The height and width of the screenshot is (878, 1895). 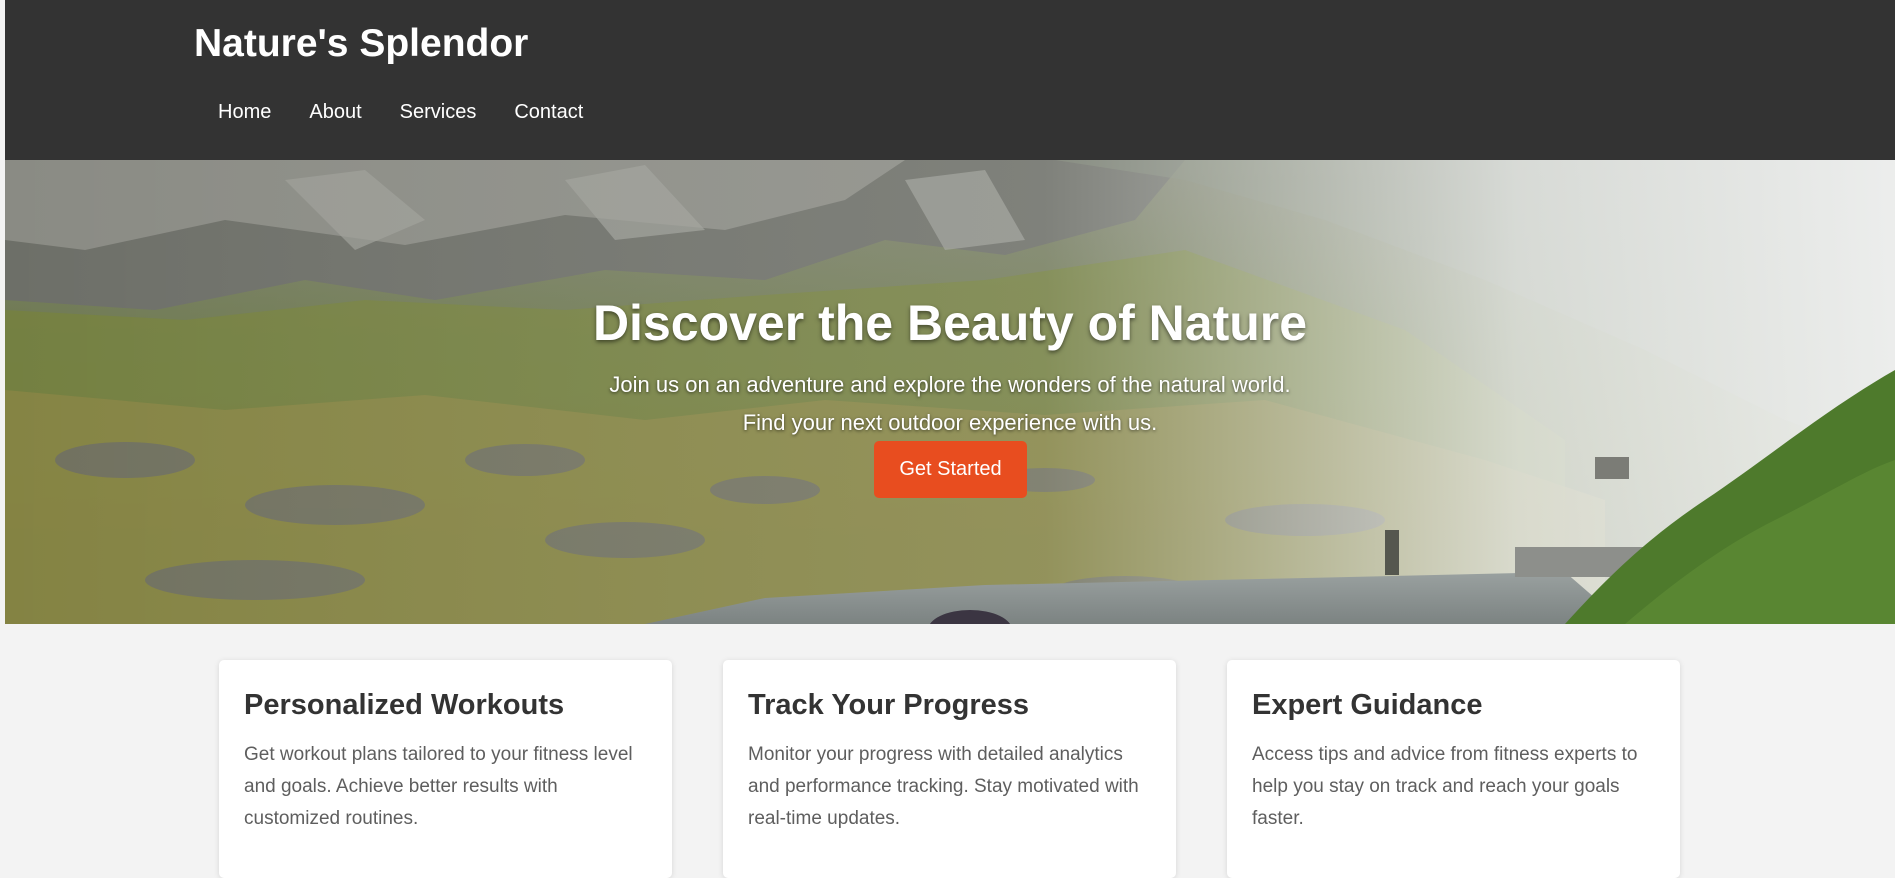 I want to click on site-brand: Nature's Splendor, so click(x=361, y=44).